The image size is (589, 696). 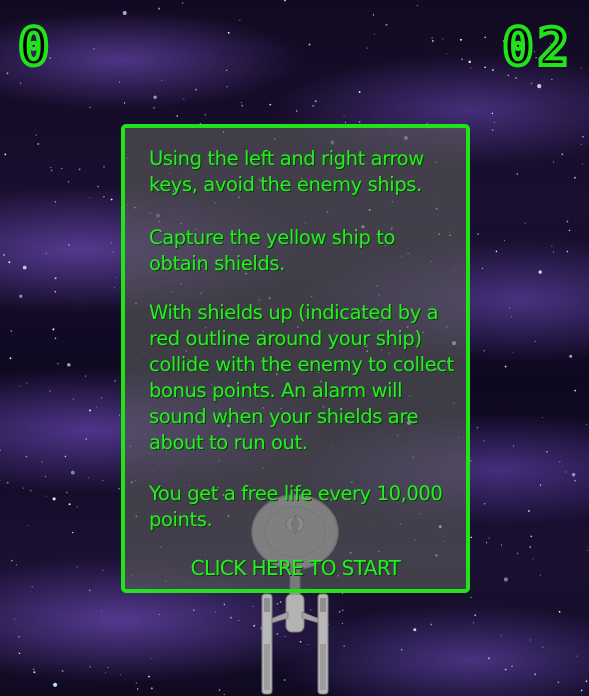 What do you see at coordinates (296, 506) in the screenshot?
I see `instruction-free-life: You get a free life every 10,000 points.` at bounding box center [296, 506].